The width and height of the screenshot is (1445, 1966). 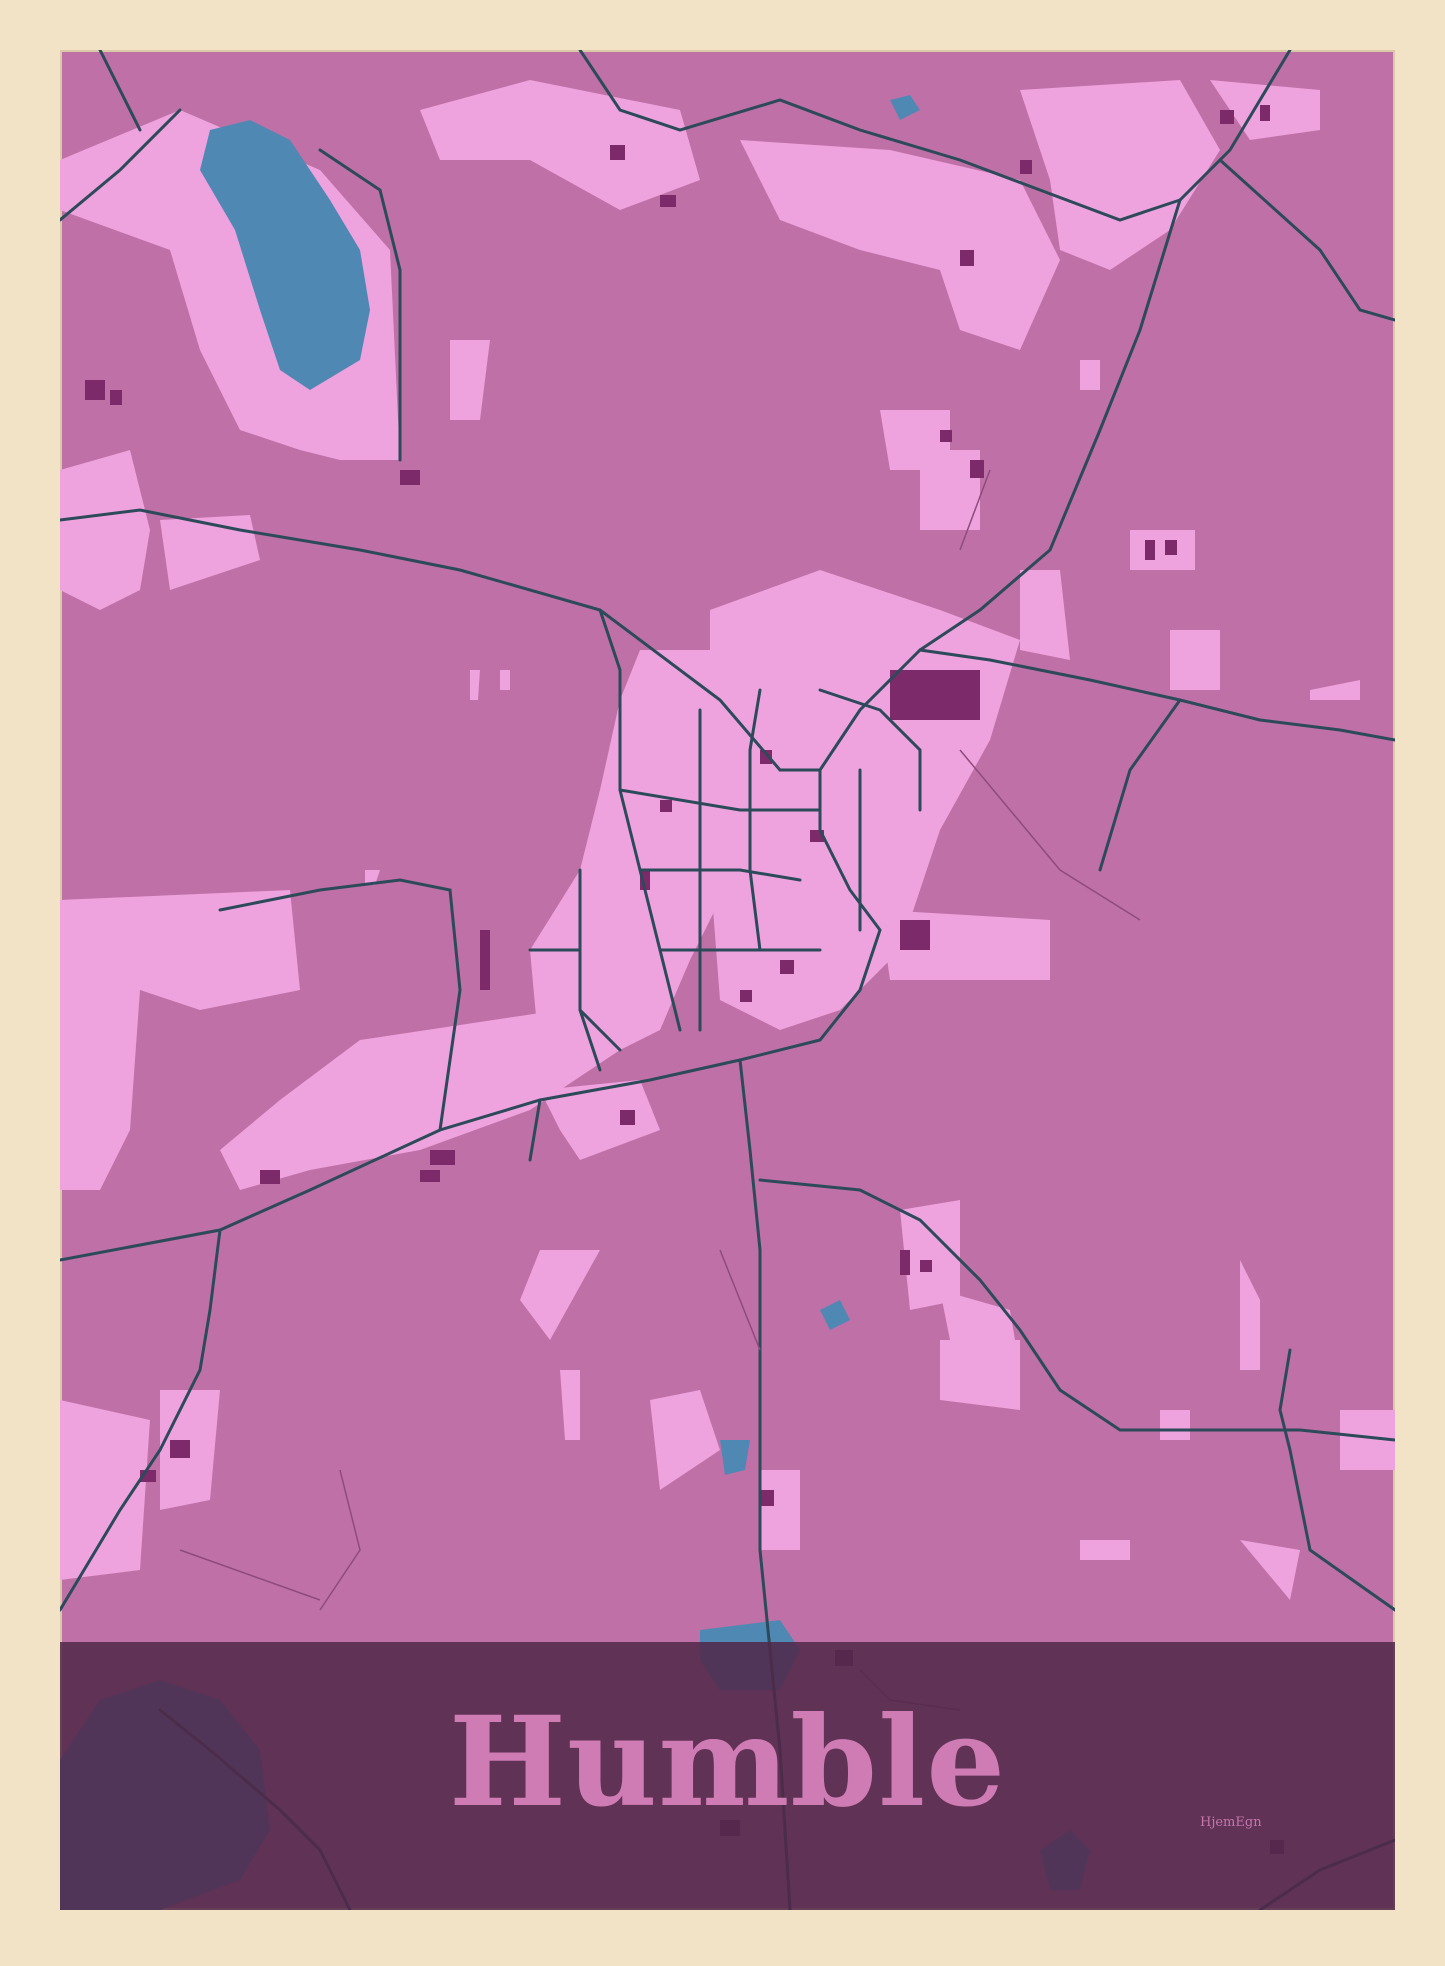 I want to click on map-title: Humble, so click(x=727, y=1762).